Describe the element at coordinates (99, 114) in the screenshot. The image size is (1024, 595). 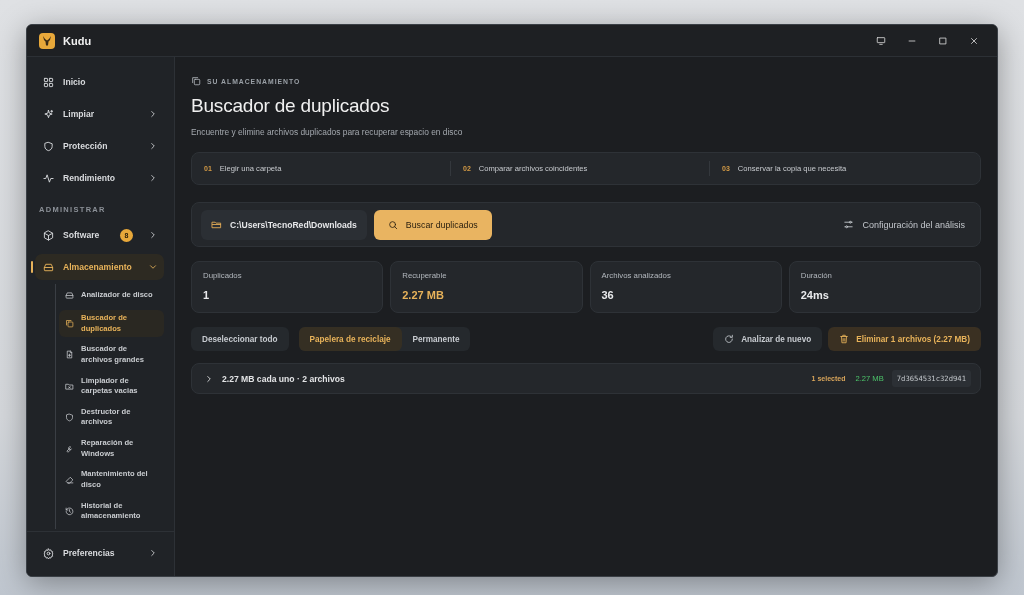
I see `sidebar-item: Limpiar` at that location.